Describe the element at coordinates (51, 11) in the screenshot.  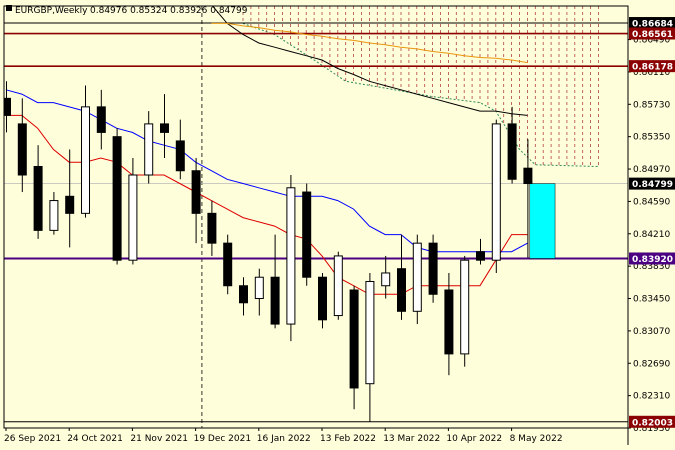
I see `chart-title: EURGBP,Weekly` at that location.